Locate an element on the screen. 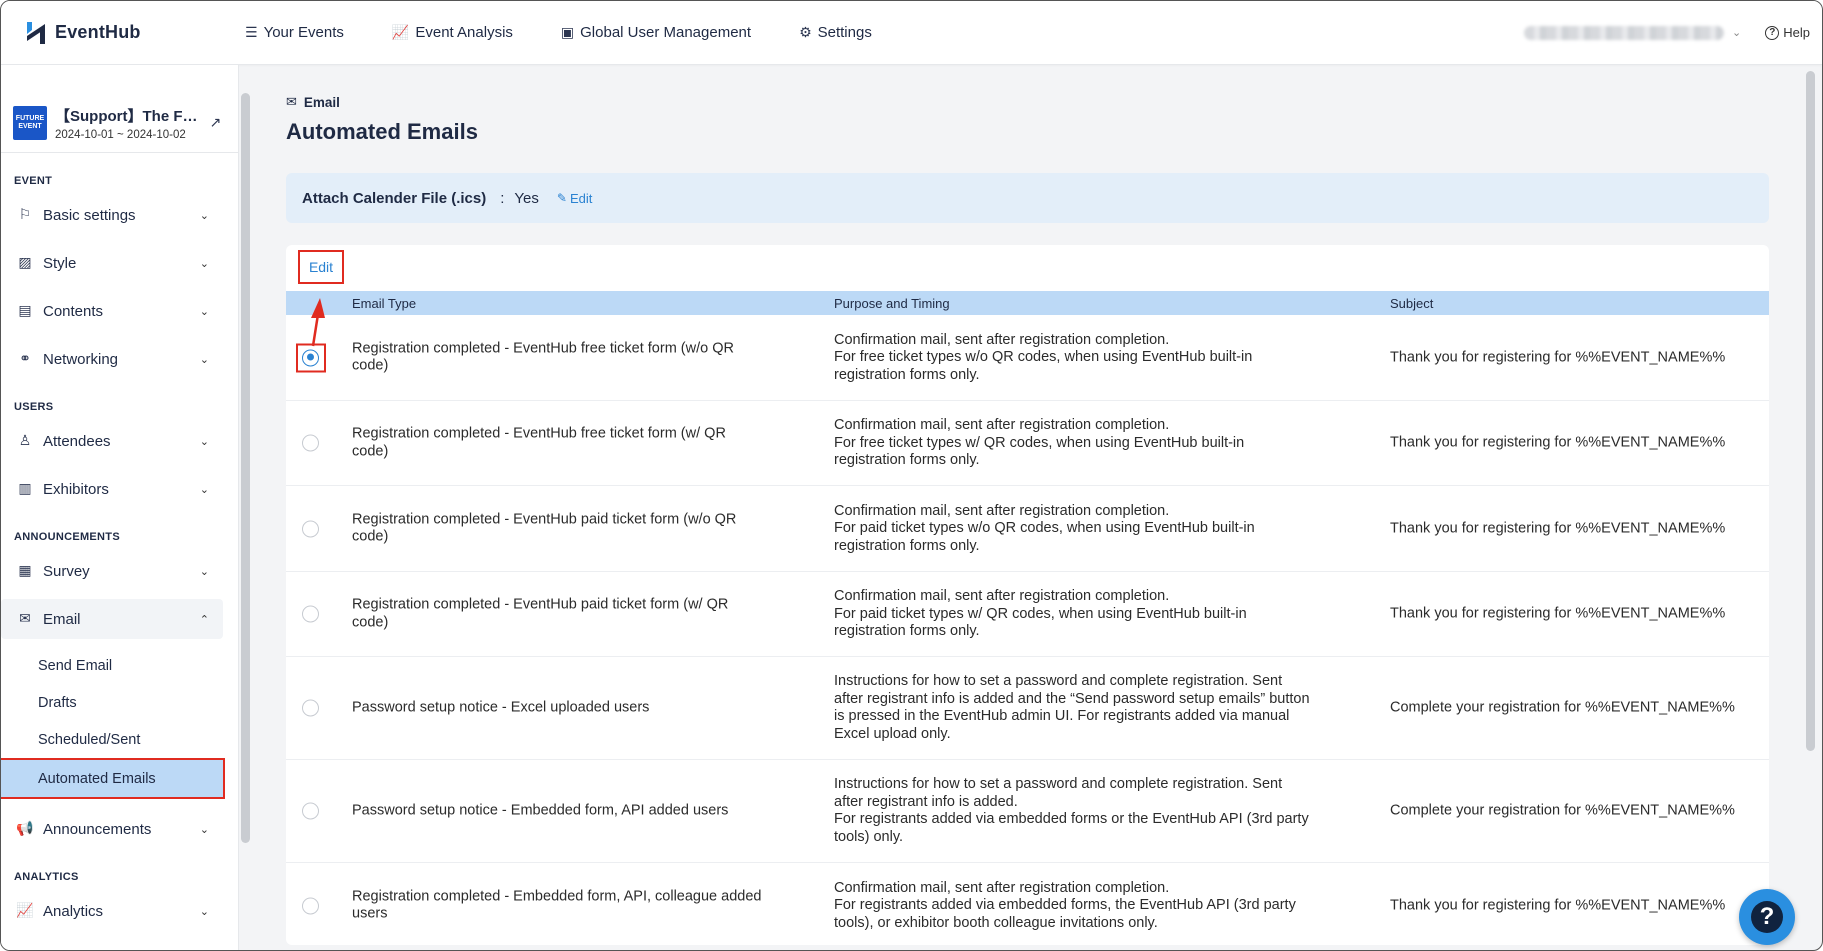 The image size is (1823, 951). help-label: Help is located at coordinates (1796, 32).